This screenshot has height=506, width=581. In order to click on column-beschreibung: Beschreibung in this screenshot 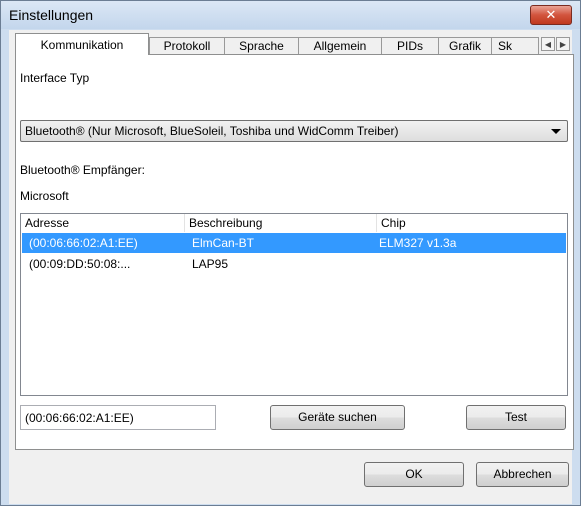, I will do `click(281, 223)`.